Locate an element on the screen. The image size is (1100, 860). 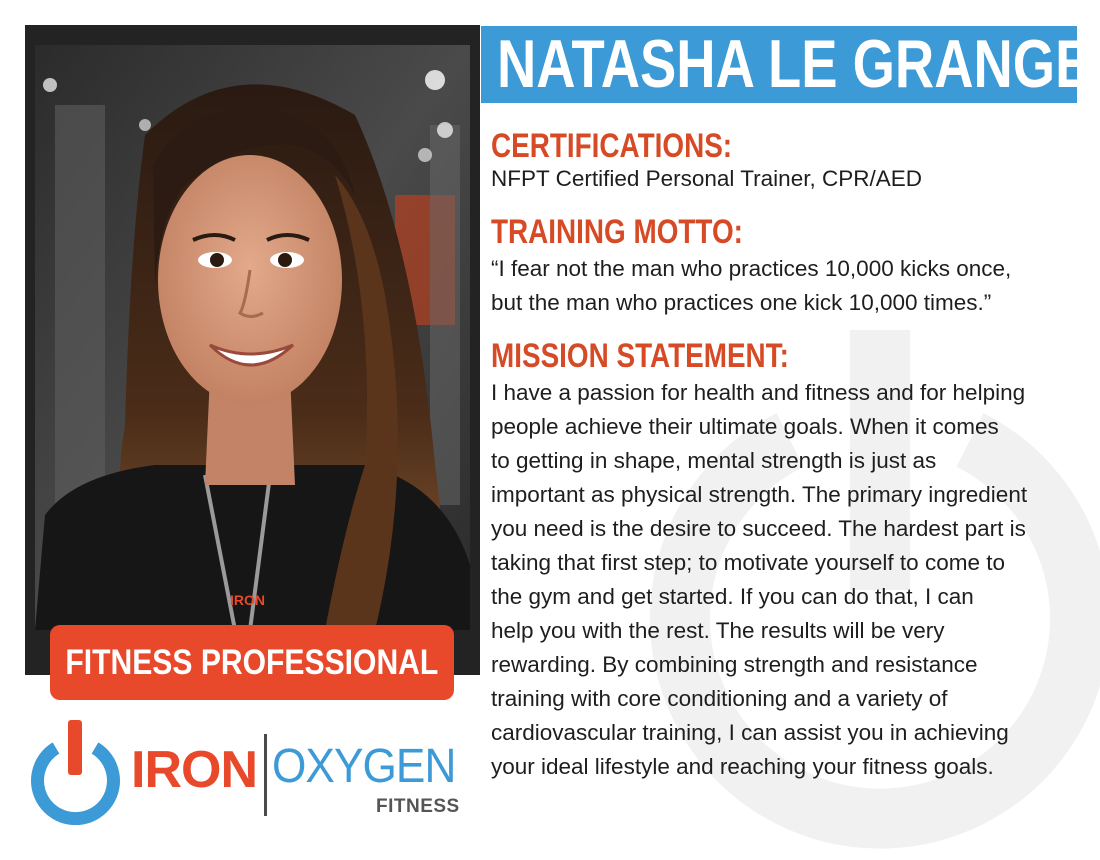
role-label: FITNESS PROFESSIONAL is located at coordinates (252, 662).